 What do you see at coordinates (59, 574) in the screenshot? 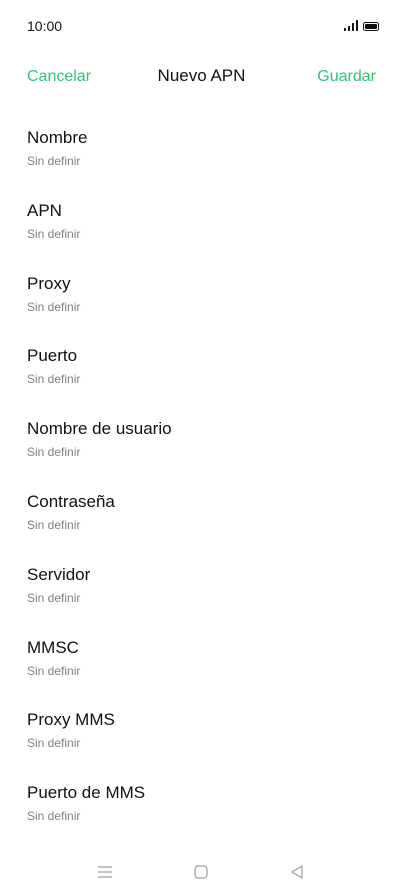
I see `setting-label: Servidor` at bounding box center [59, 574].